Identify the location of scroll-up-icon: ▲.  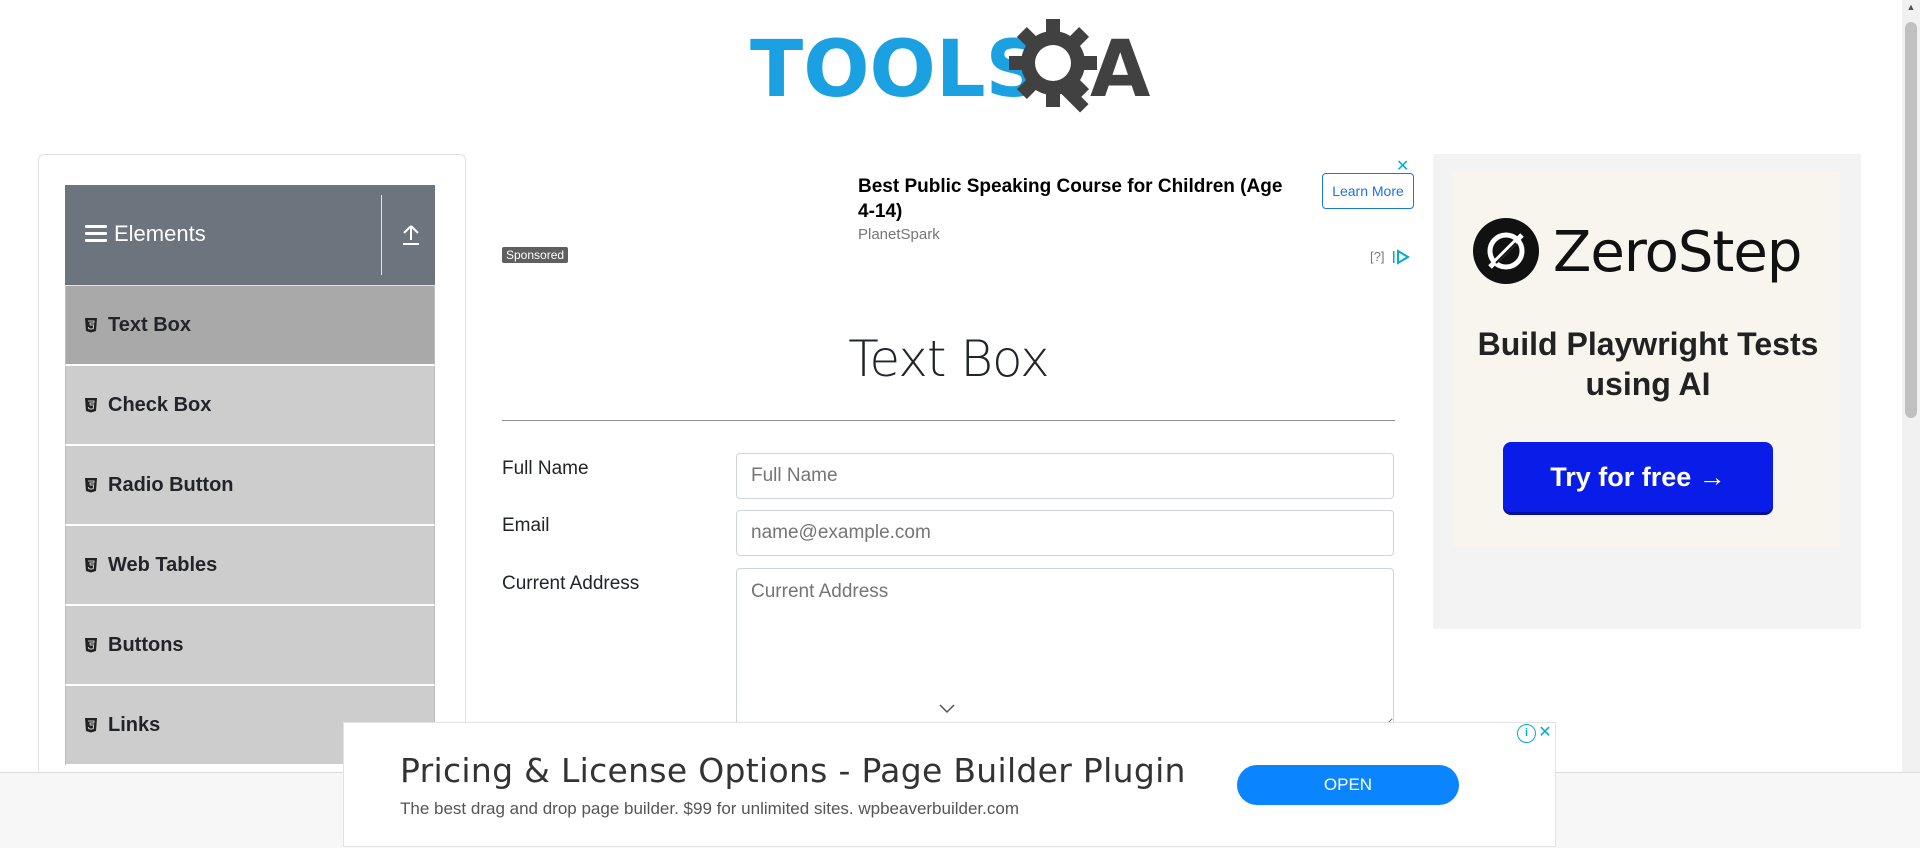
(1911, 7).